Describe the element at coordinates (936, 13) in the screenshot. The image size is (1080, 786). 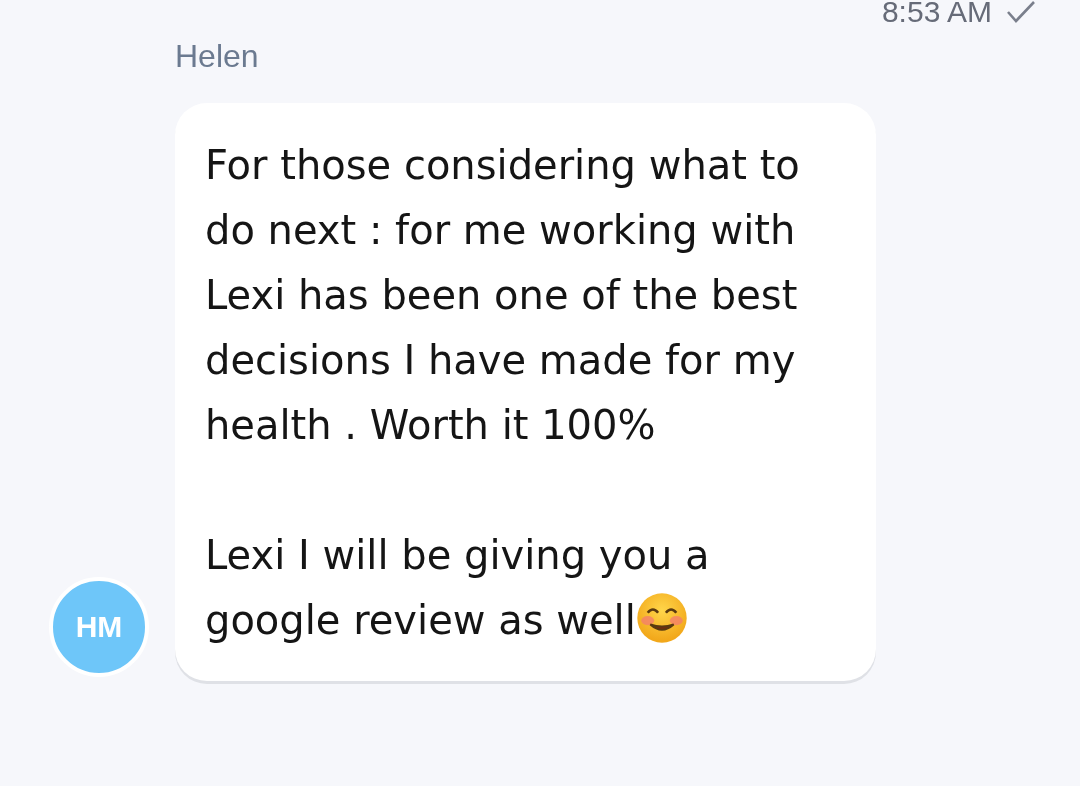
I see `message-time: 8:53 AM` at that location.